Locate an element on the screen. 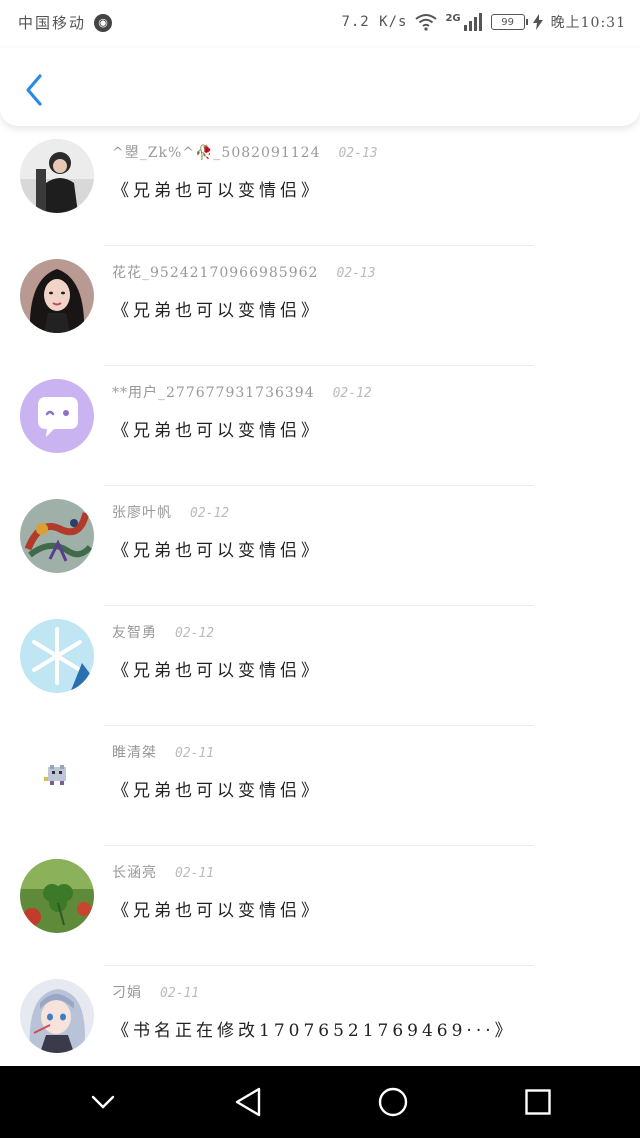 Image resolution: width=640 pixels, height=1138 pixels. triangle-back-icon is located at coordinates (247, 1102).